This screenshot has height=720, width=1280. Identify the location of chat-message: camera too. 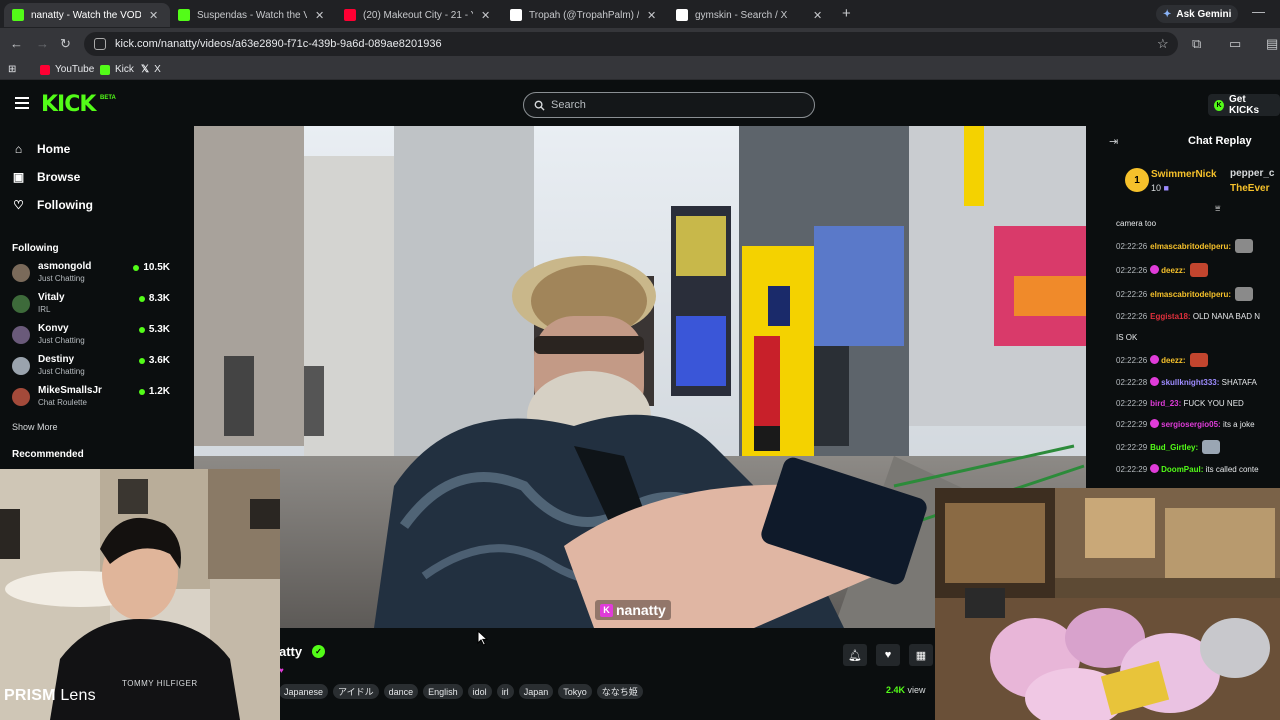
(1198, 223).